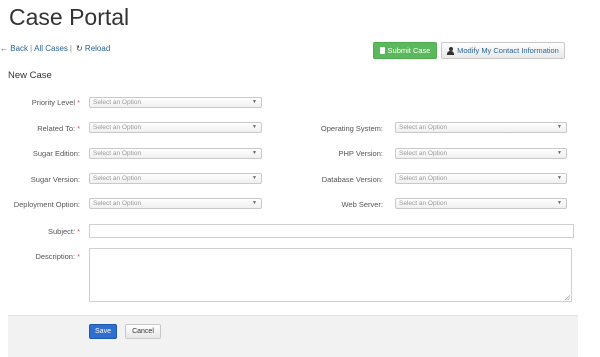  Describe the element at coordinates (362, 204) in the screenshot. I see `web-server-label: Web Server:` at that location.